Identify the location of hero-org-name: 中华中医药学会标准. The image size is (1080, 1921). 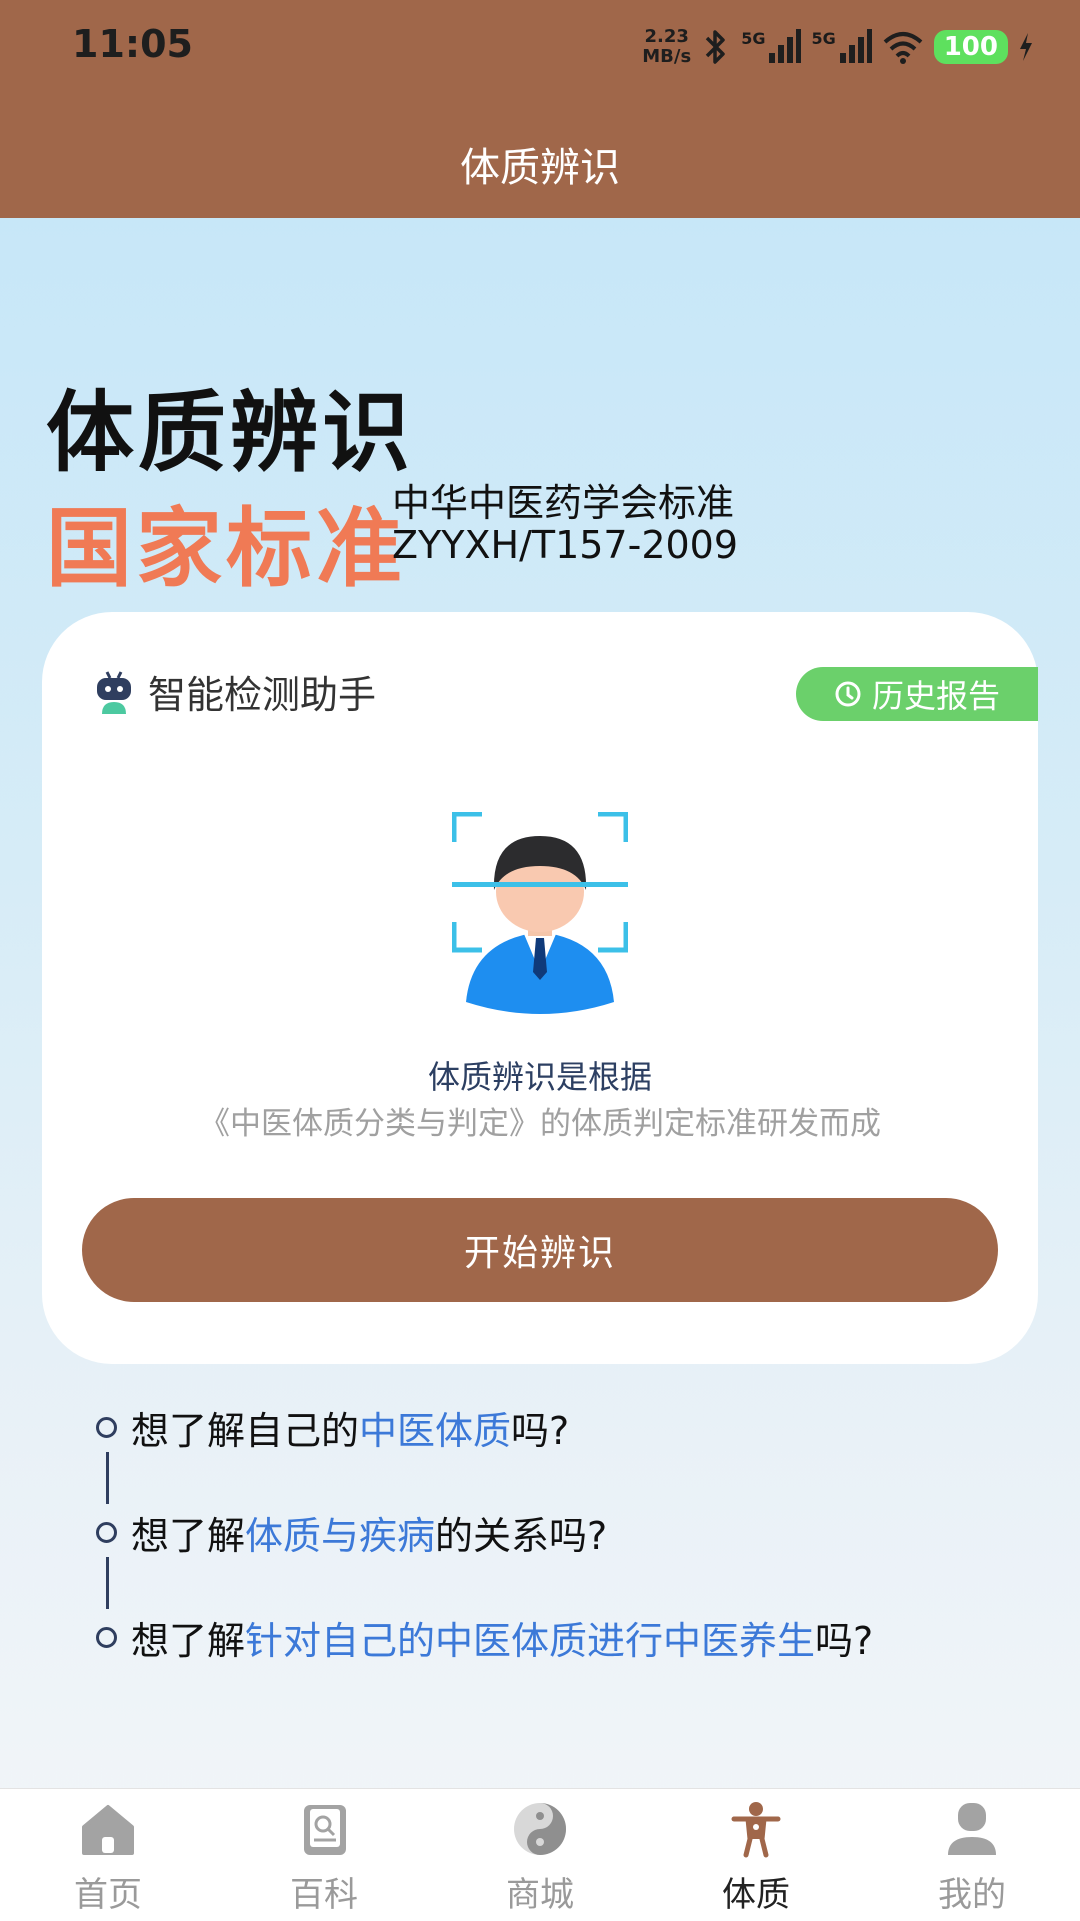
(563, 503).